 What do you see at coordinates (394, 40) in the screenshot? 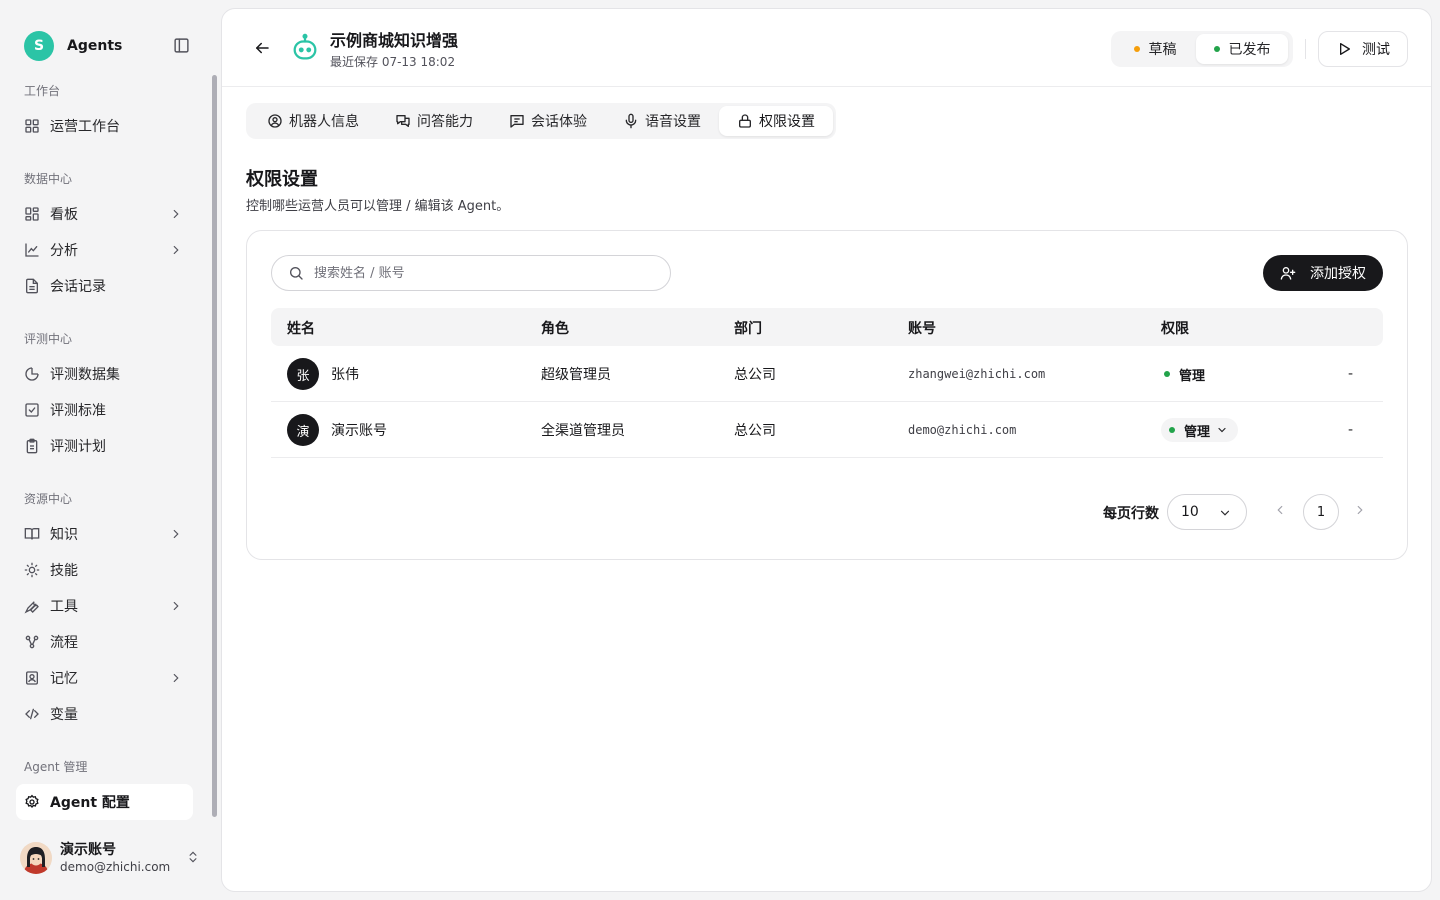
I see `agent-title: 示例商城知识增强` at bounding box center [394, 40].